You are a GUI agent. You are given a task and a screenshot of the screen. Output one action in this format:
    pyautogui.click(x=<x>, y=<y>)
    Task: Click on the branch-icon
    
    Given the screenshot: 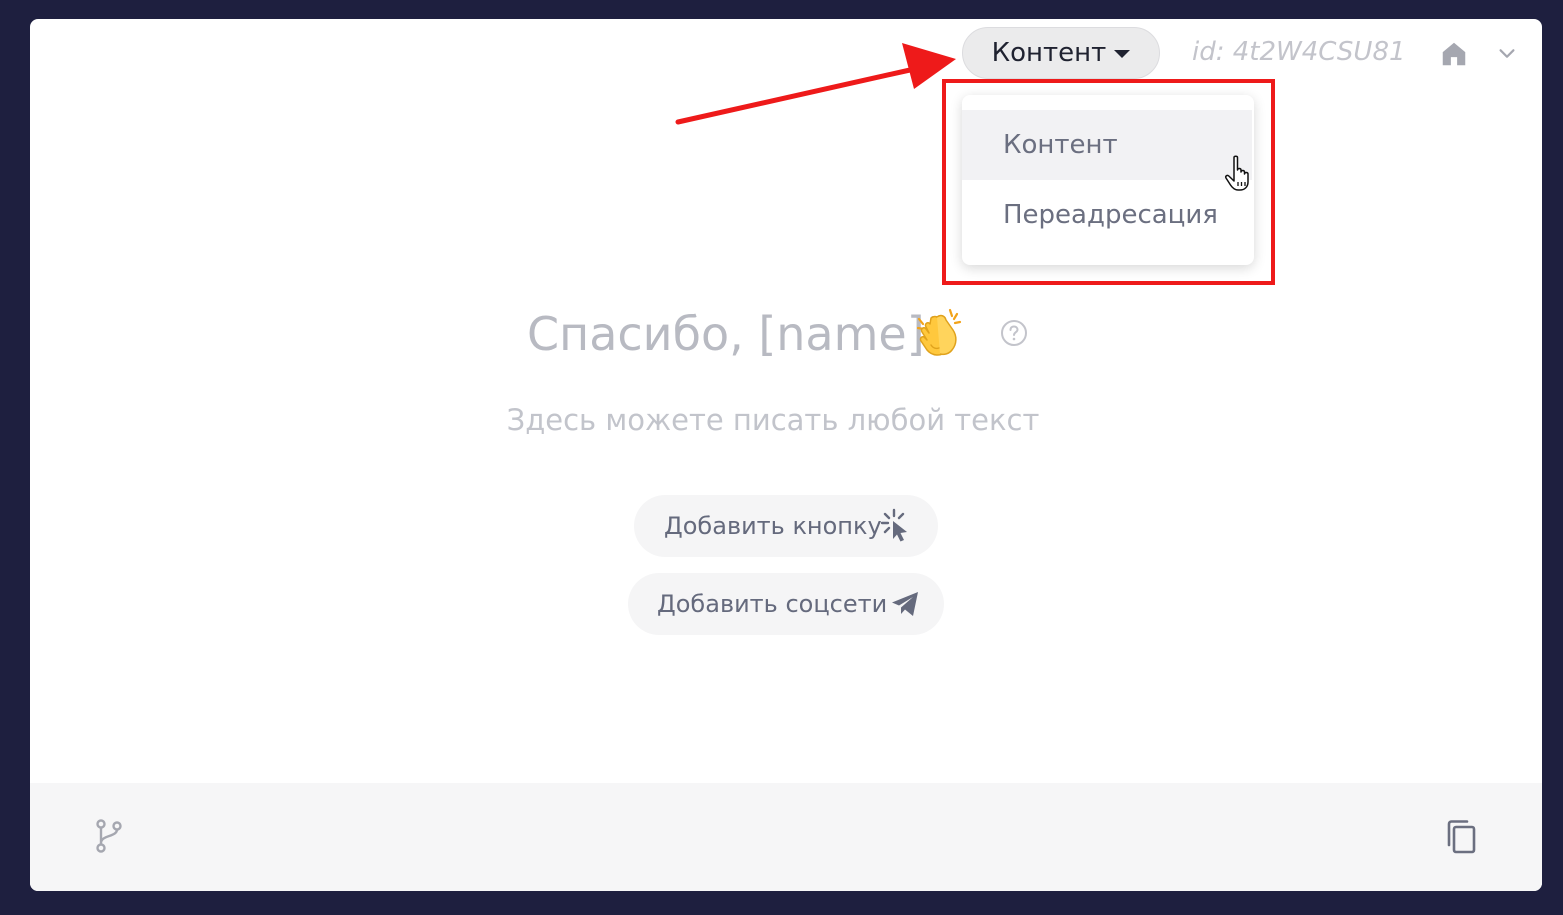 What is the action you would take?
    pyautogui.click(x=109, y=836)
    